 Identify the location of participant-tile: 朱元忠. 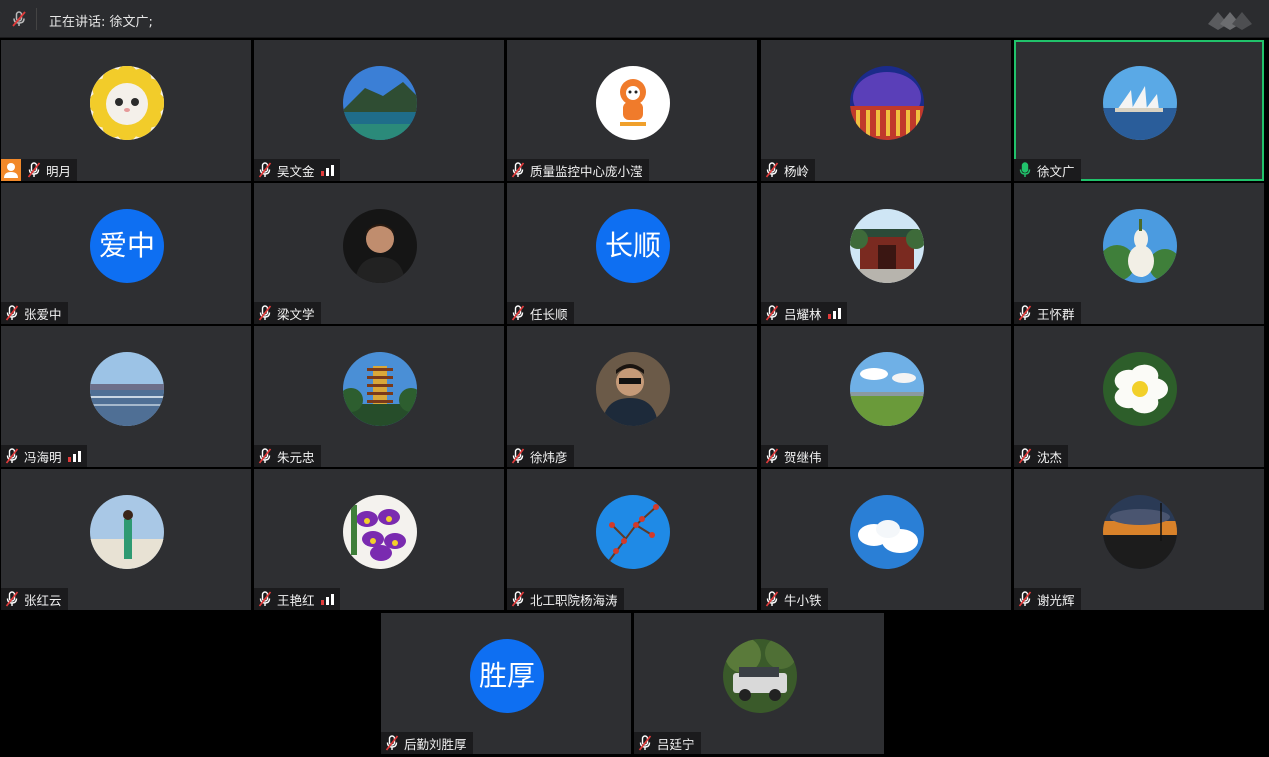
(379, 396).